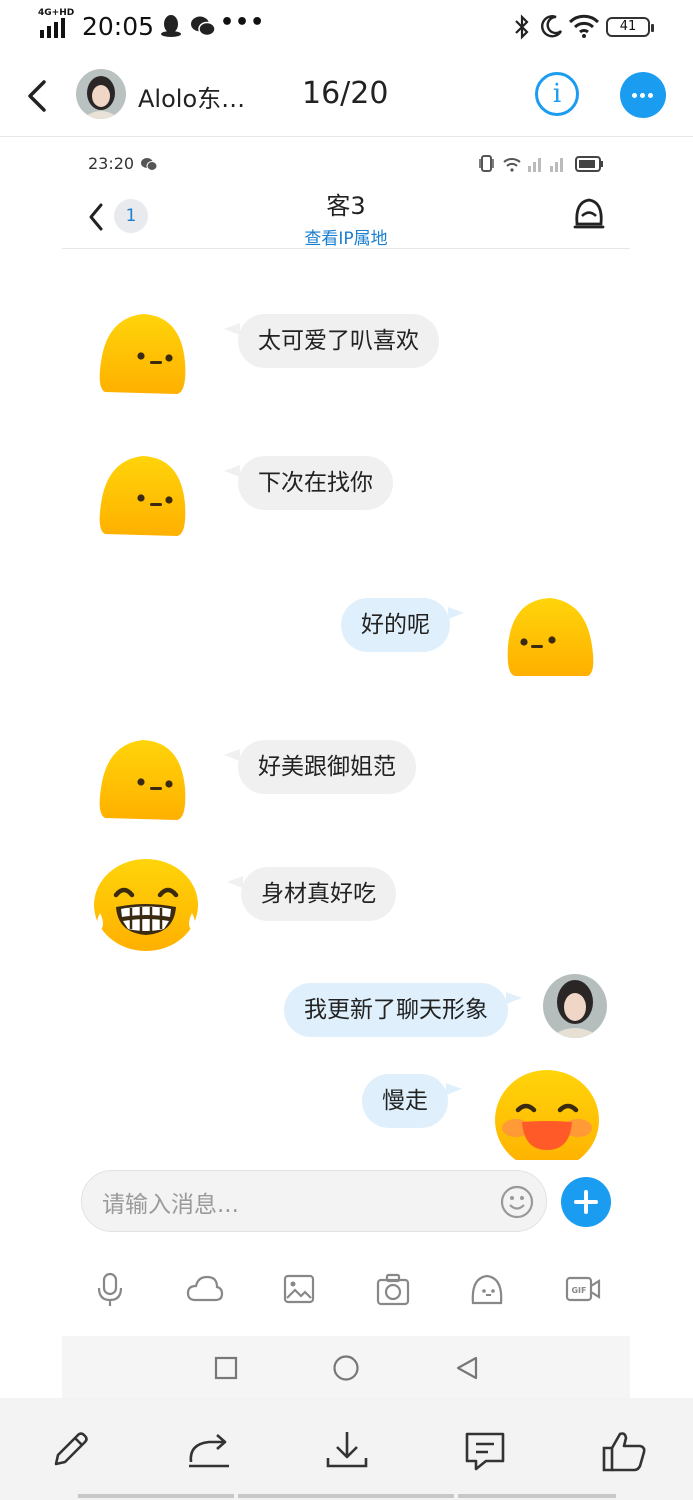 This screenshot has width=693, height=1500. I want to click on qq-icon, so click(171, 26).